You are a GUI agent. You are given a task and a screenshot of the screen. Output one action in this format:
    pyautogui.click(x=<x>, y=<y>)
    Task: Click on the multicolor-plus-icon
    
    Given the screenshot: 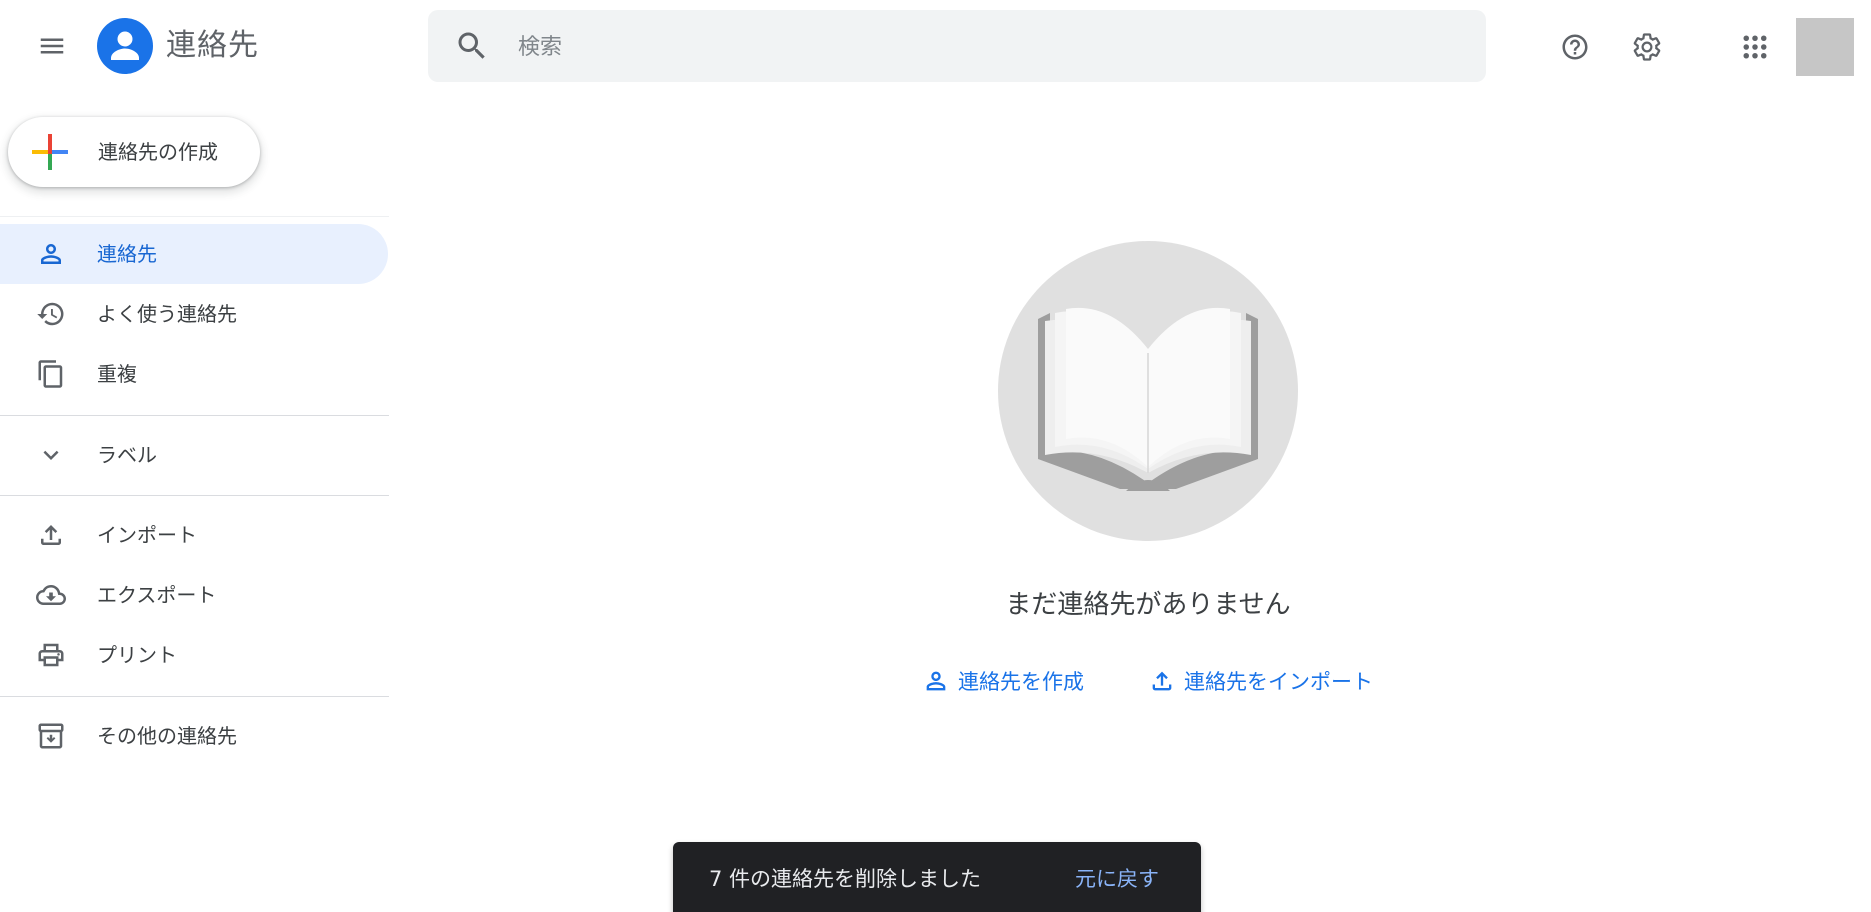 What is the action you would take?
    pyautogui.click(x=50, y=152)
    